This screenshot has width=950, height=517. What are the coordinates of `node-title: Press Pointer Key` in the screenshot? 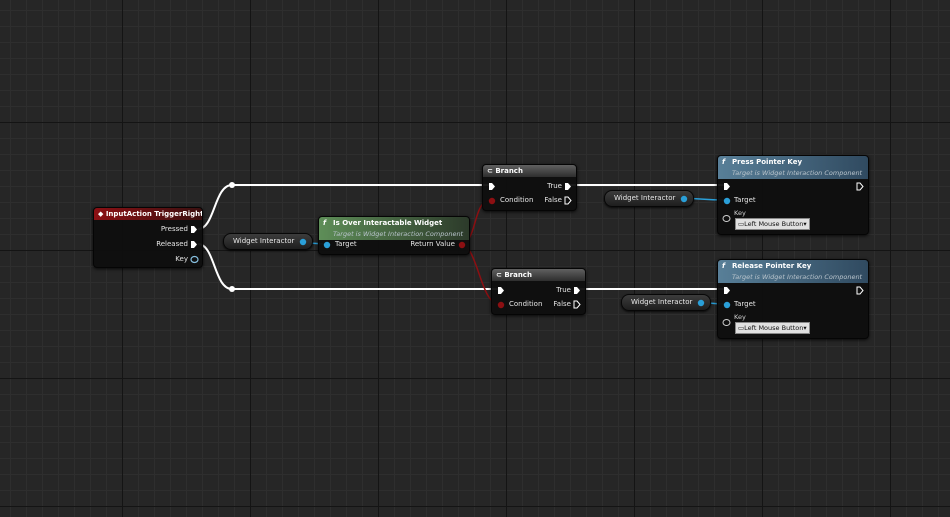 It's located at (767, 162).